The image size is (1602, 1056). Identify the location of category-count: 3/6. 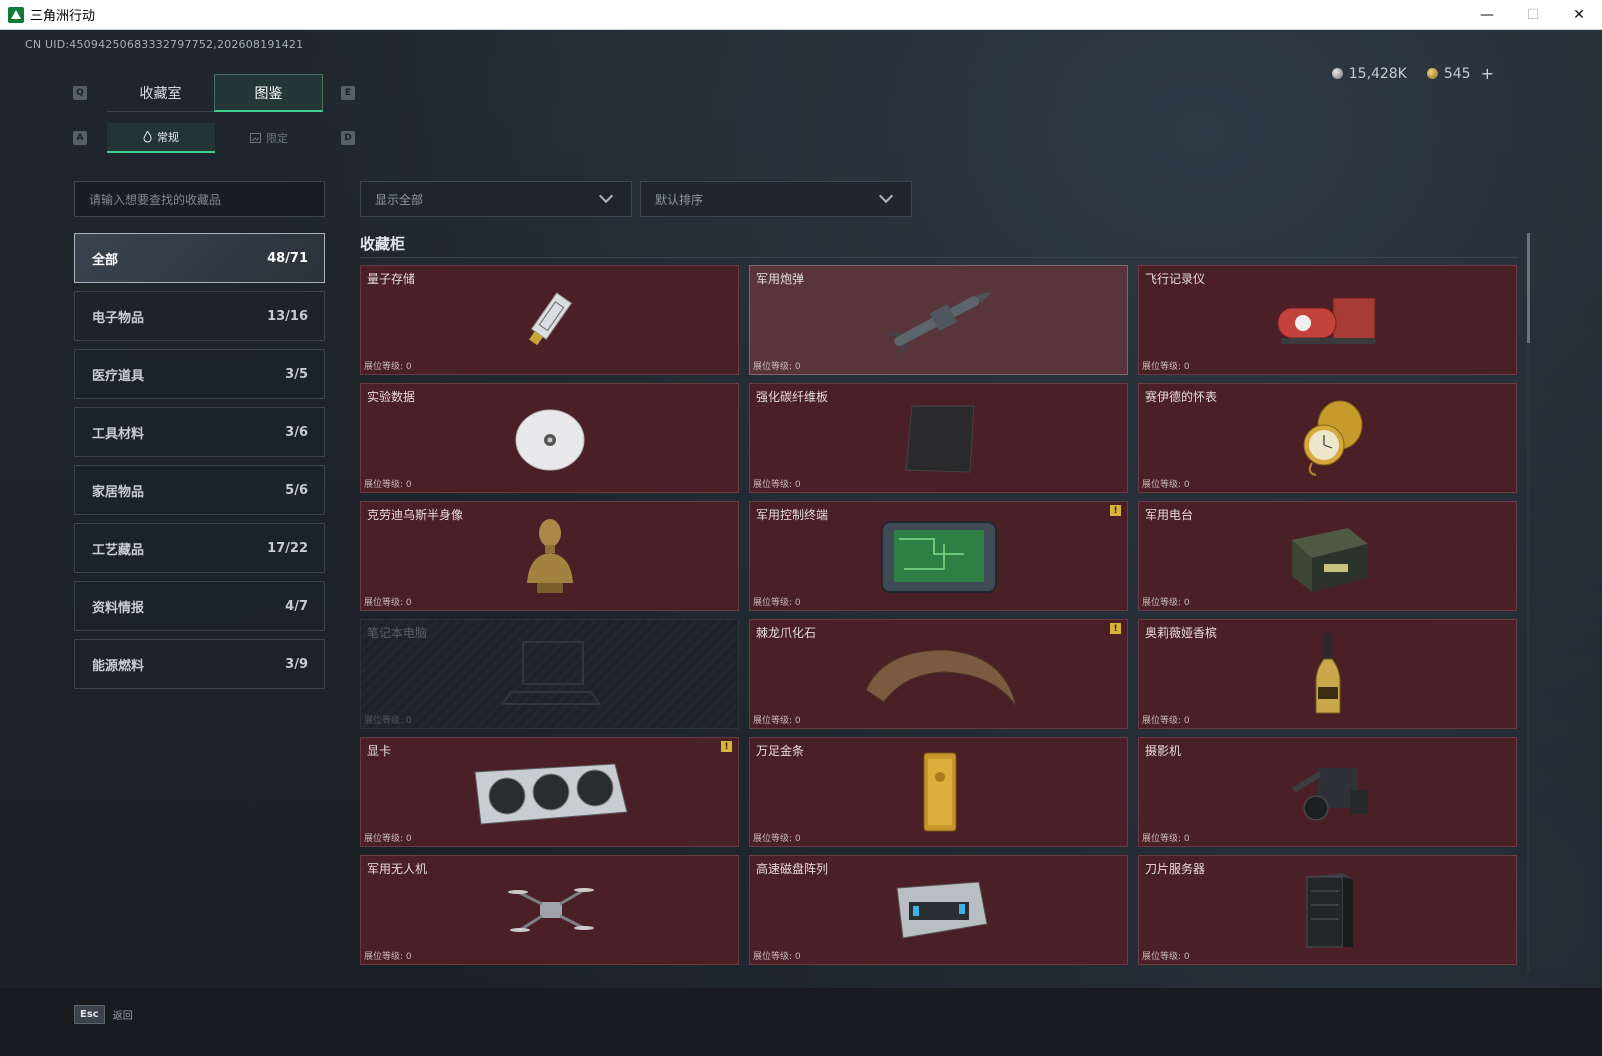
(296, 432).